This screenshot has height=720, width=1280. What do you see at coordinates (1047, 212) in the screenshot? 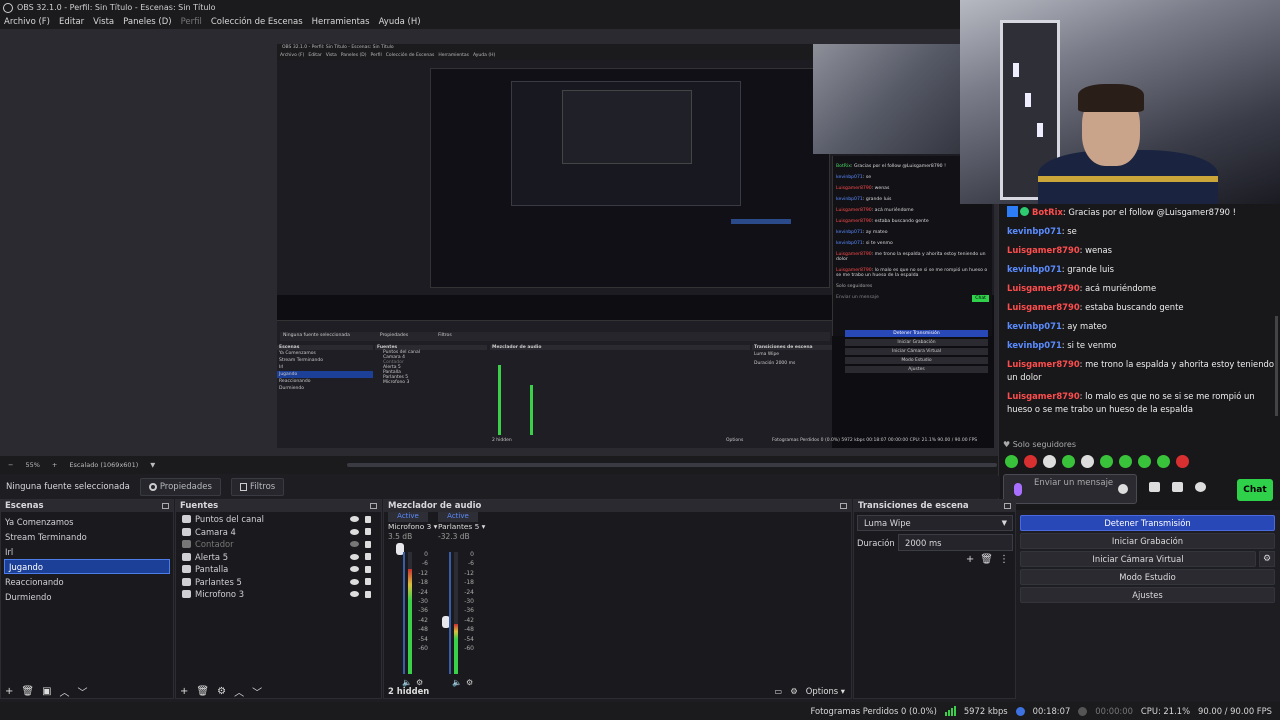
I see `chat-username: BotRix` at bounding box center [1047, 212].